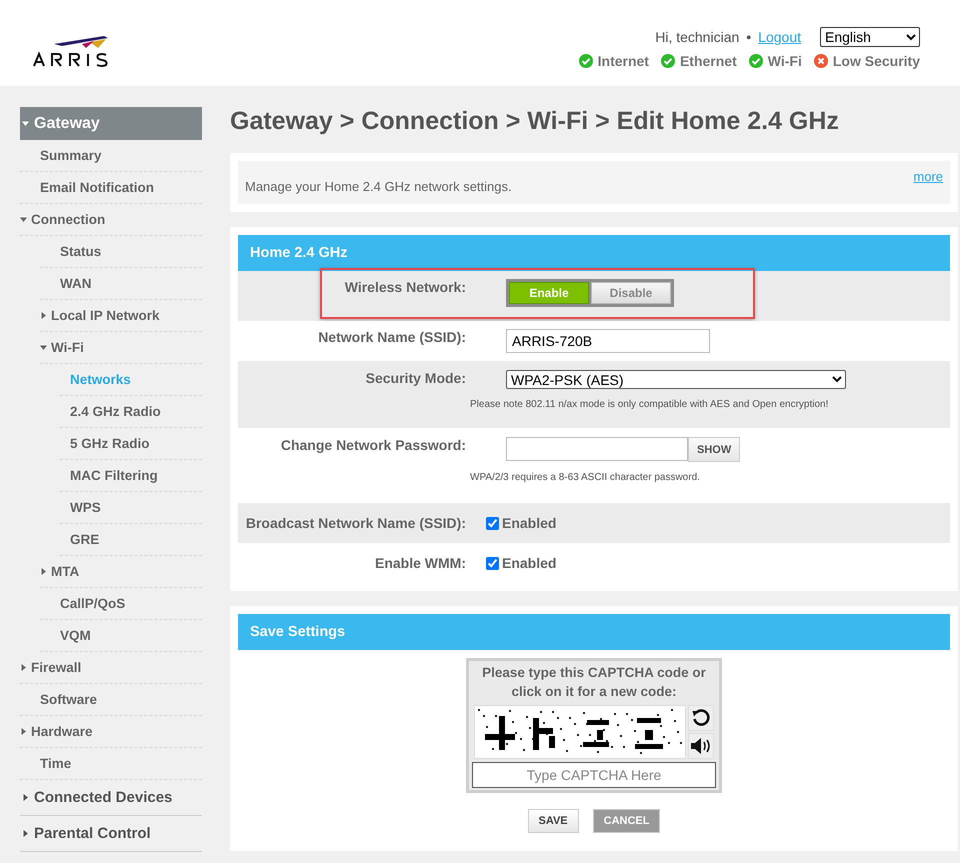 The height and width of the screenshot is (863, 960). What do you see at coordinates (111, 220) in the screenshot?
I see `sidebar-item: Connection` at bounding box center [111, 220].